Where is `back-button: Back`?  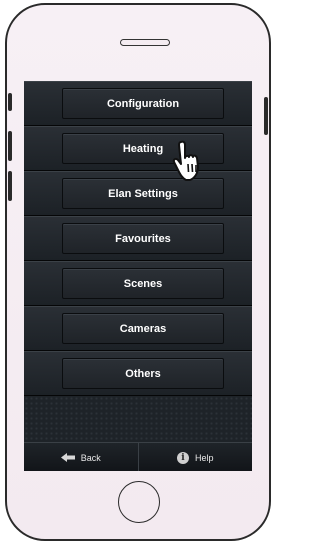 back-button: Back is located at coordinates (81, 457).